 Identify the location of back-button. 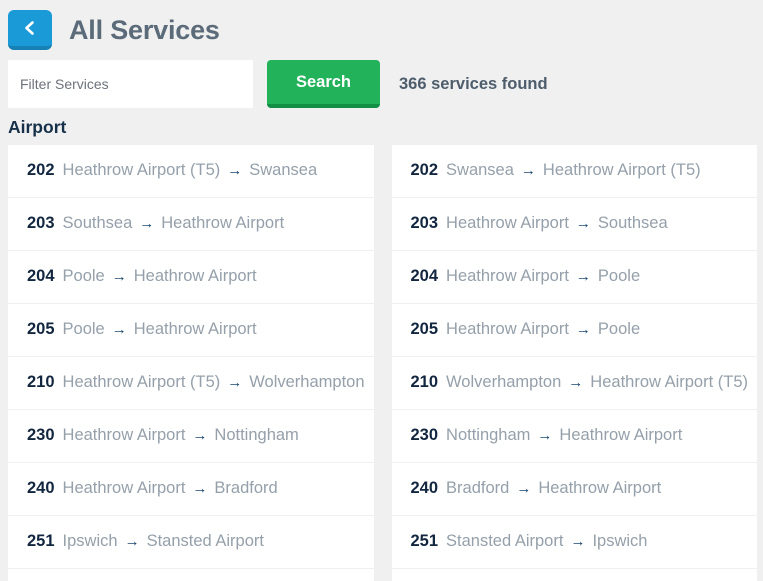
(30, 30).